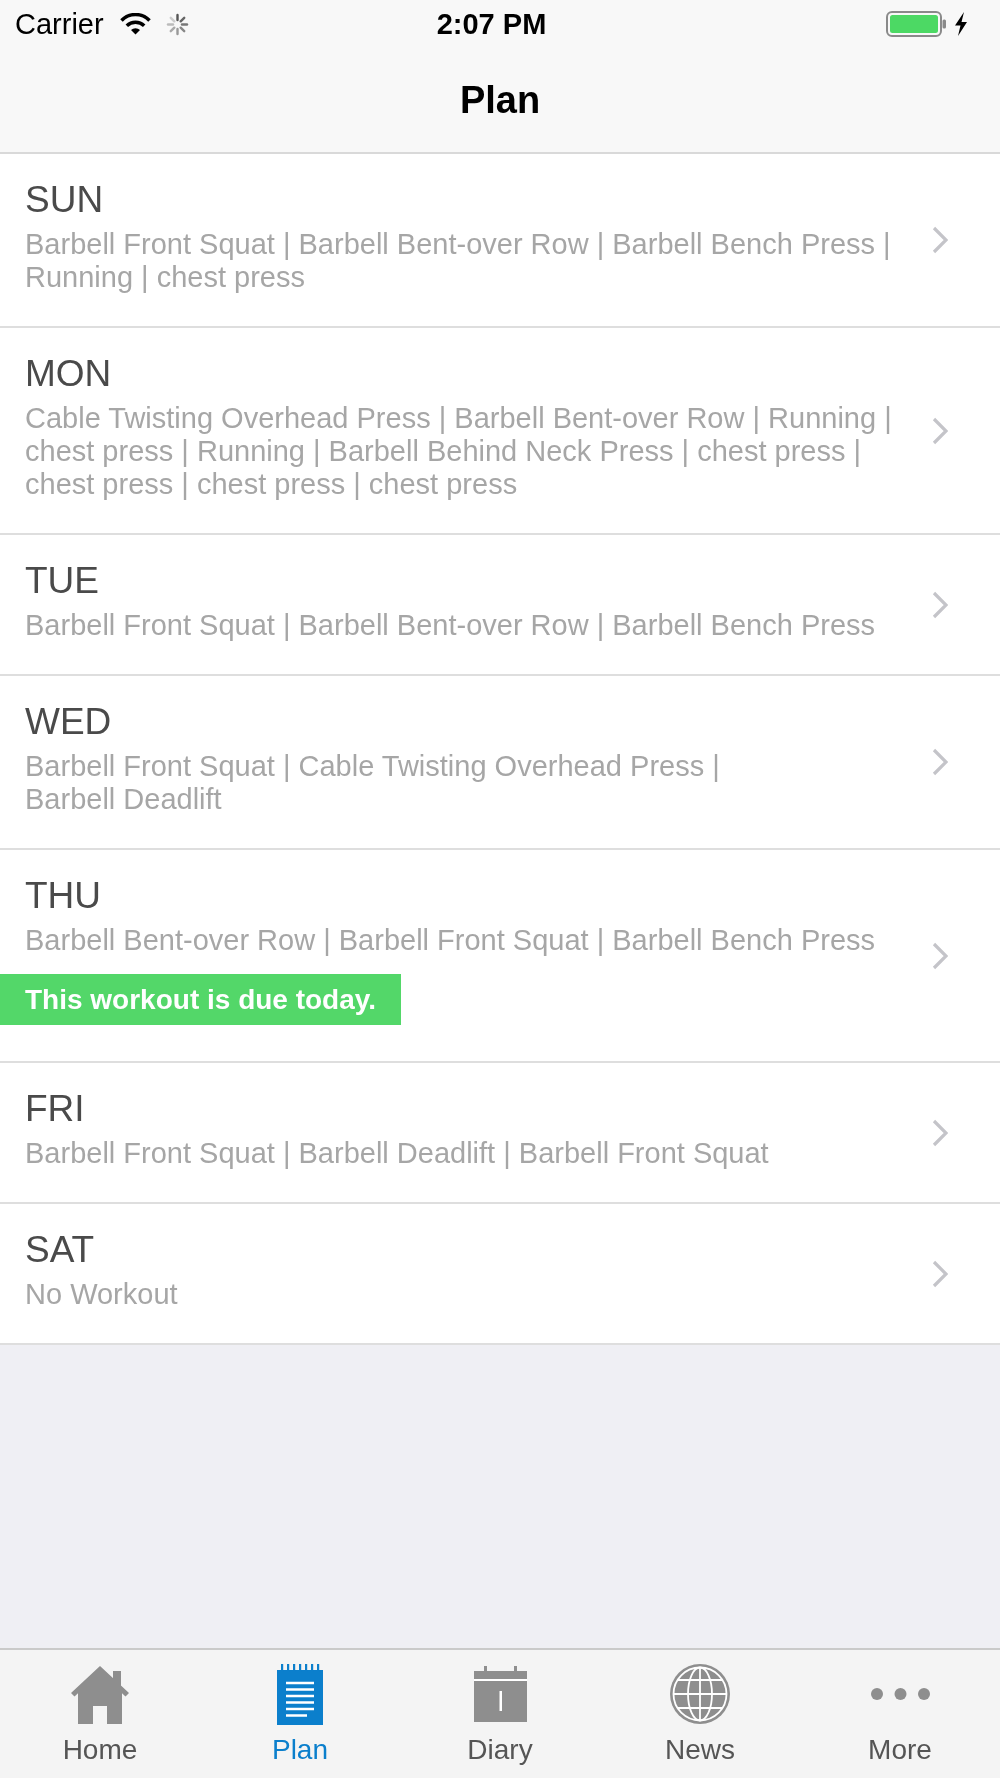 The width and height of the screenshot is (1000, 1778). What do you see at coordinates (700, 1694) in the screenshot?
I see `globe-icon` at bounding box center [700, 1694].